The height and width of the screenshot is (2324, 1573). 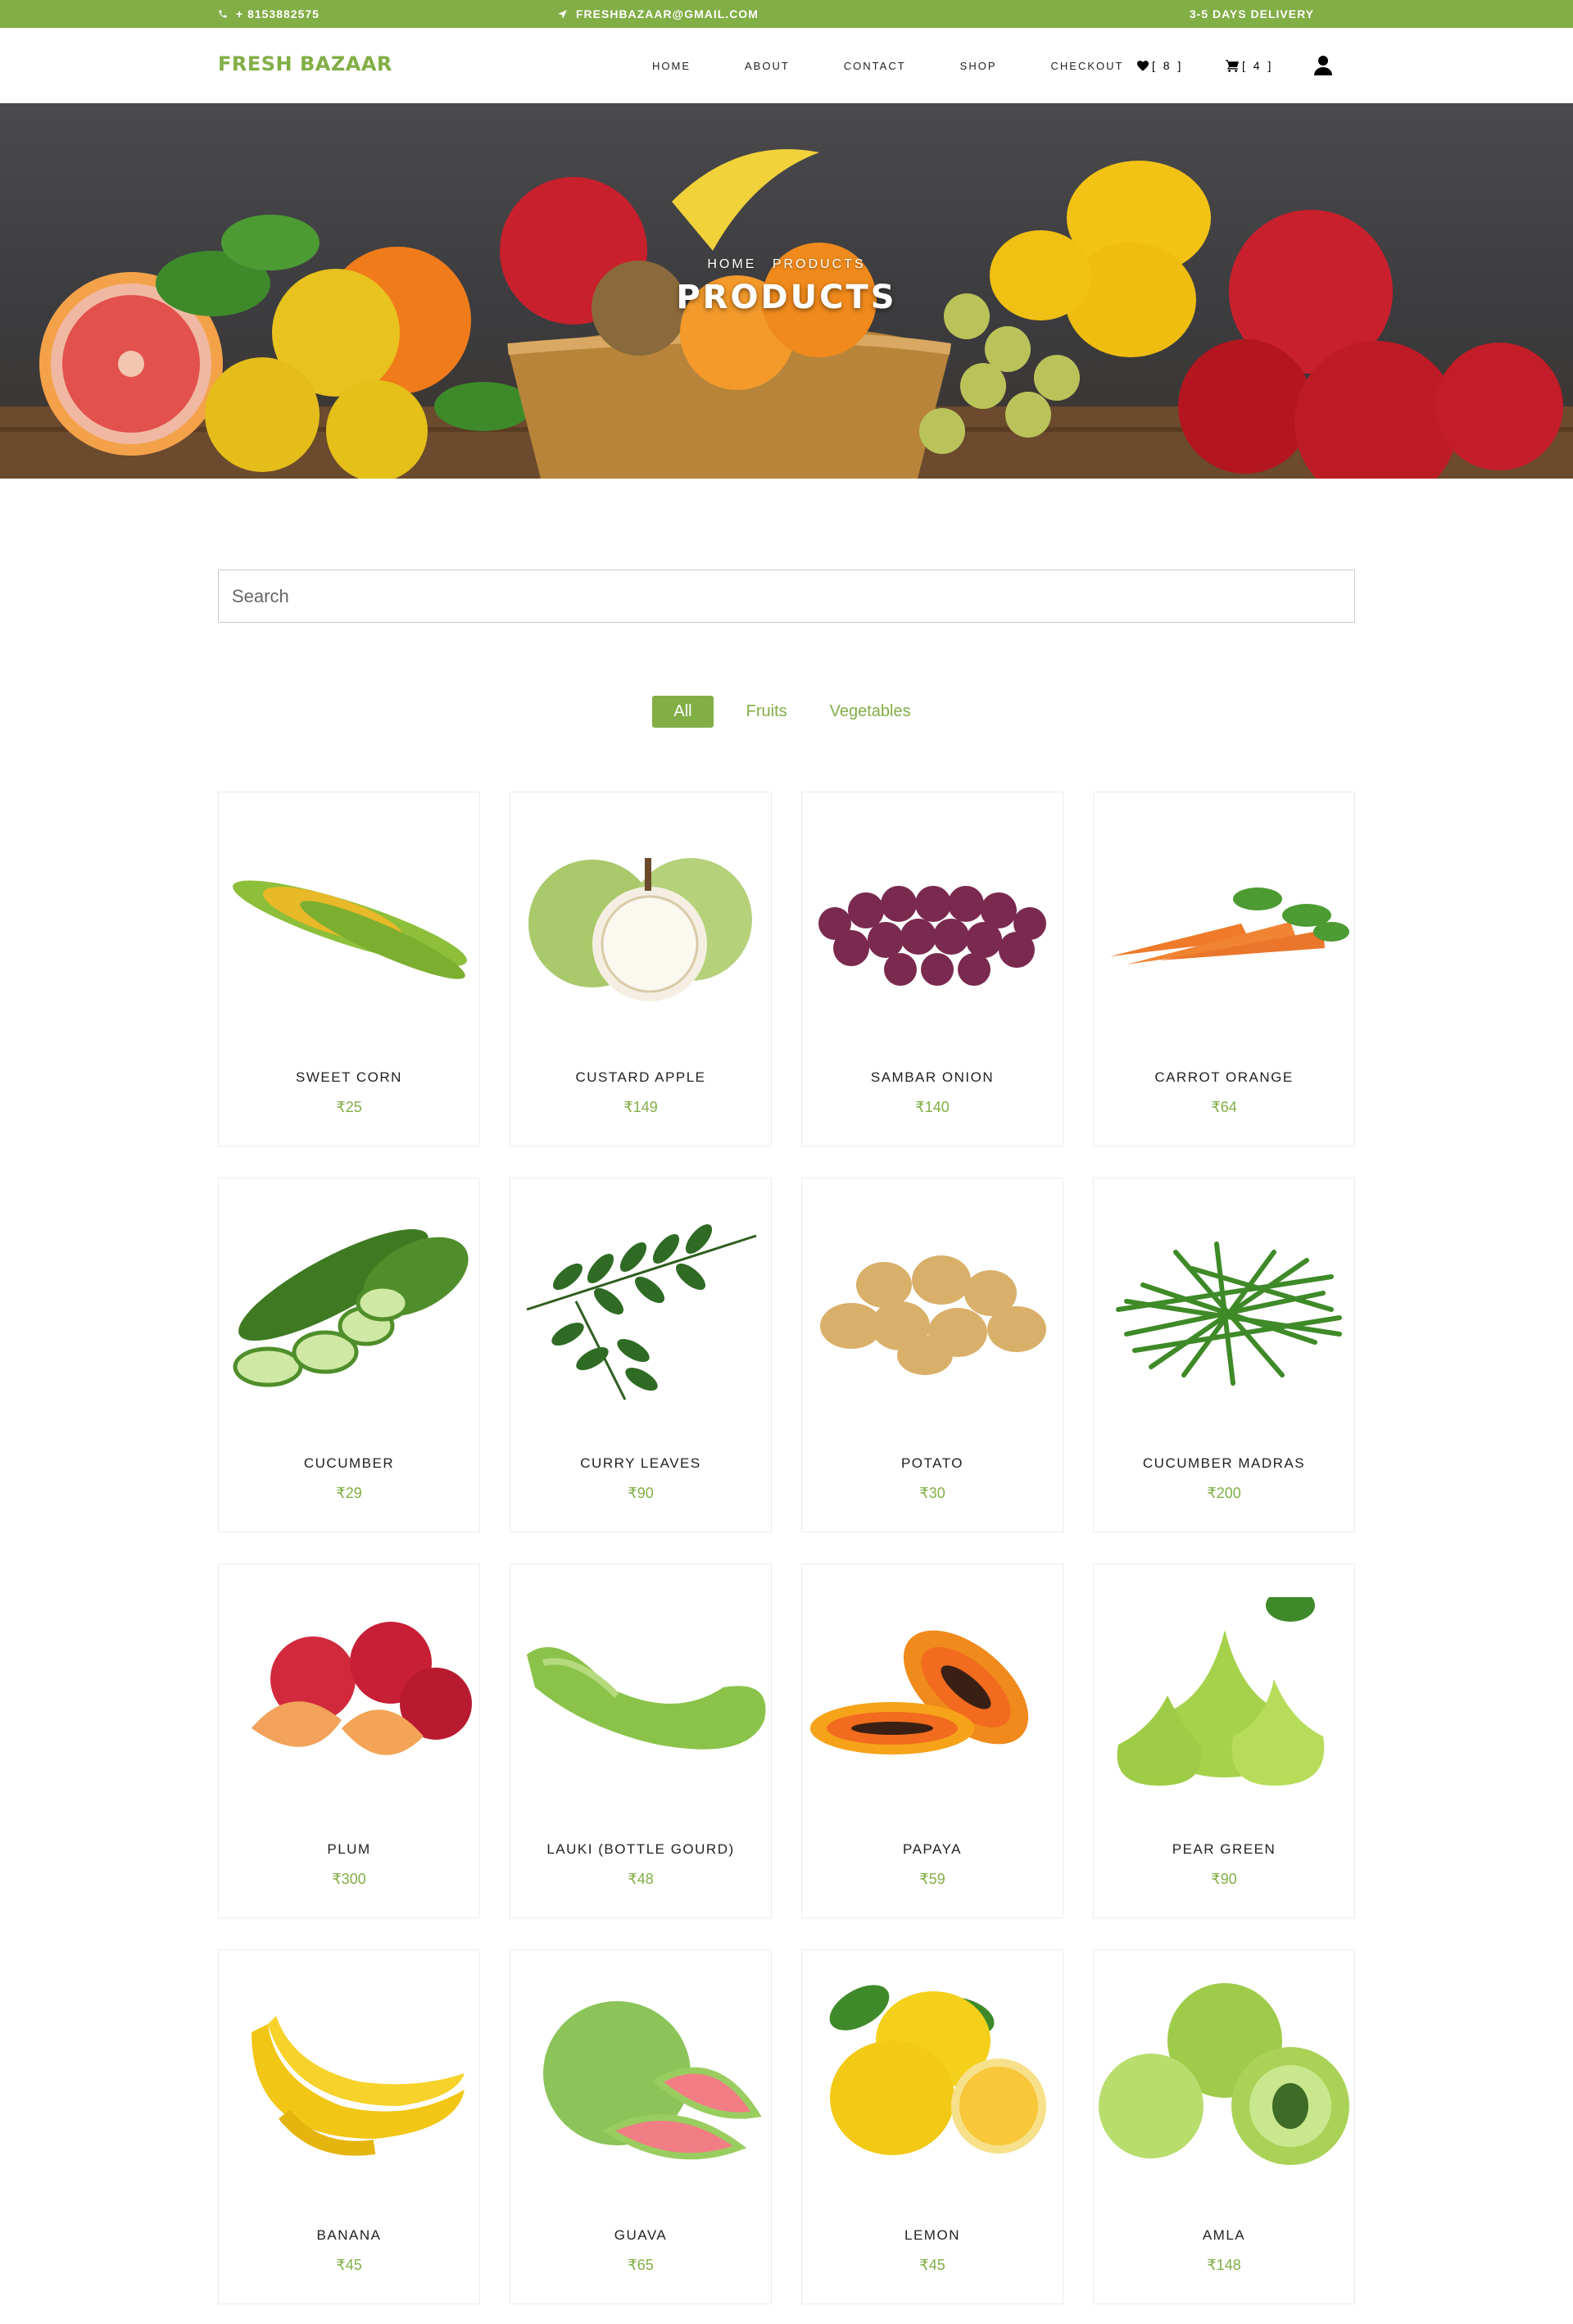 I want to click on nav-shop: SHOP, so click(x=978, y=66).